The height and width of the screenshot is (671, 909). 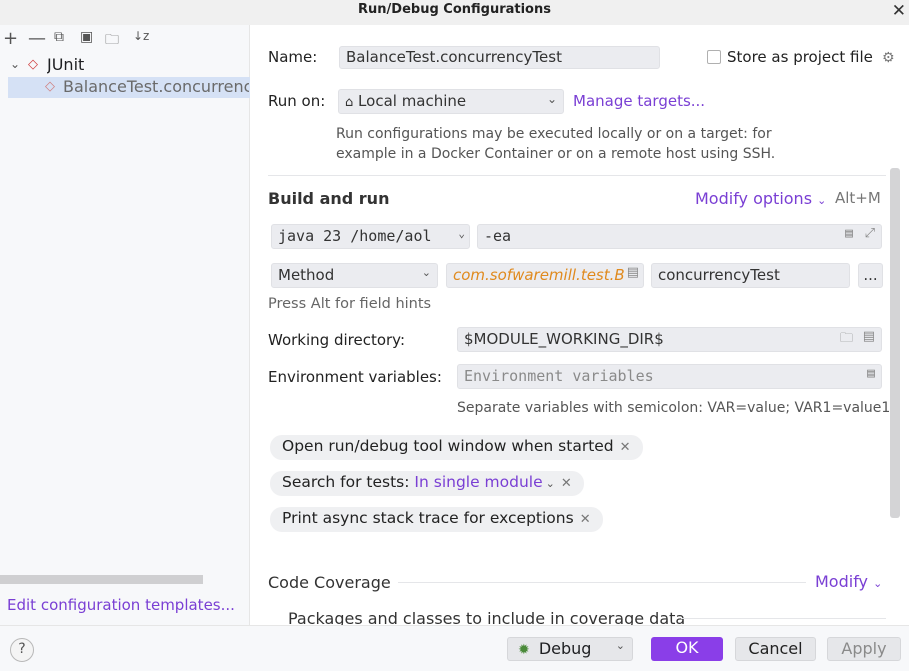 I want to click on vm-options-value: -ea, so click(x=498, y=236).